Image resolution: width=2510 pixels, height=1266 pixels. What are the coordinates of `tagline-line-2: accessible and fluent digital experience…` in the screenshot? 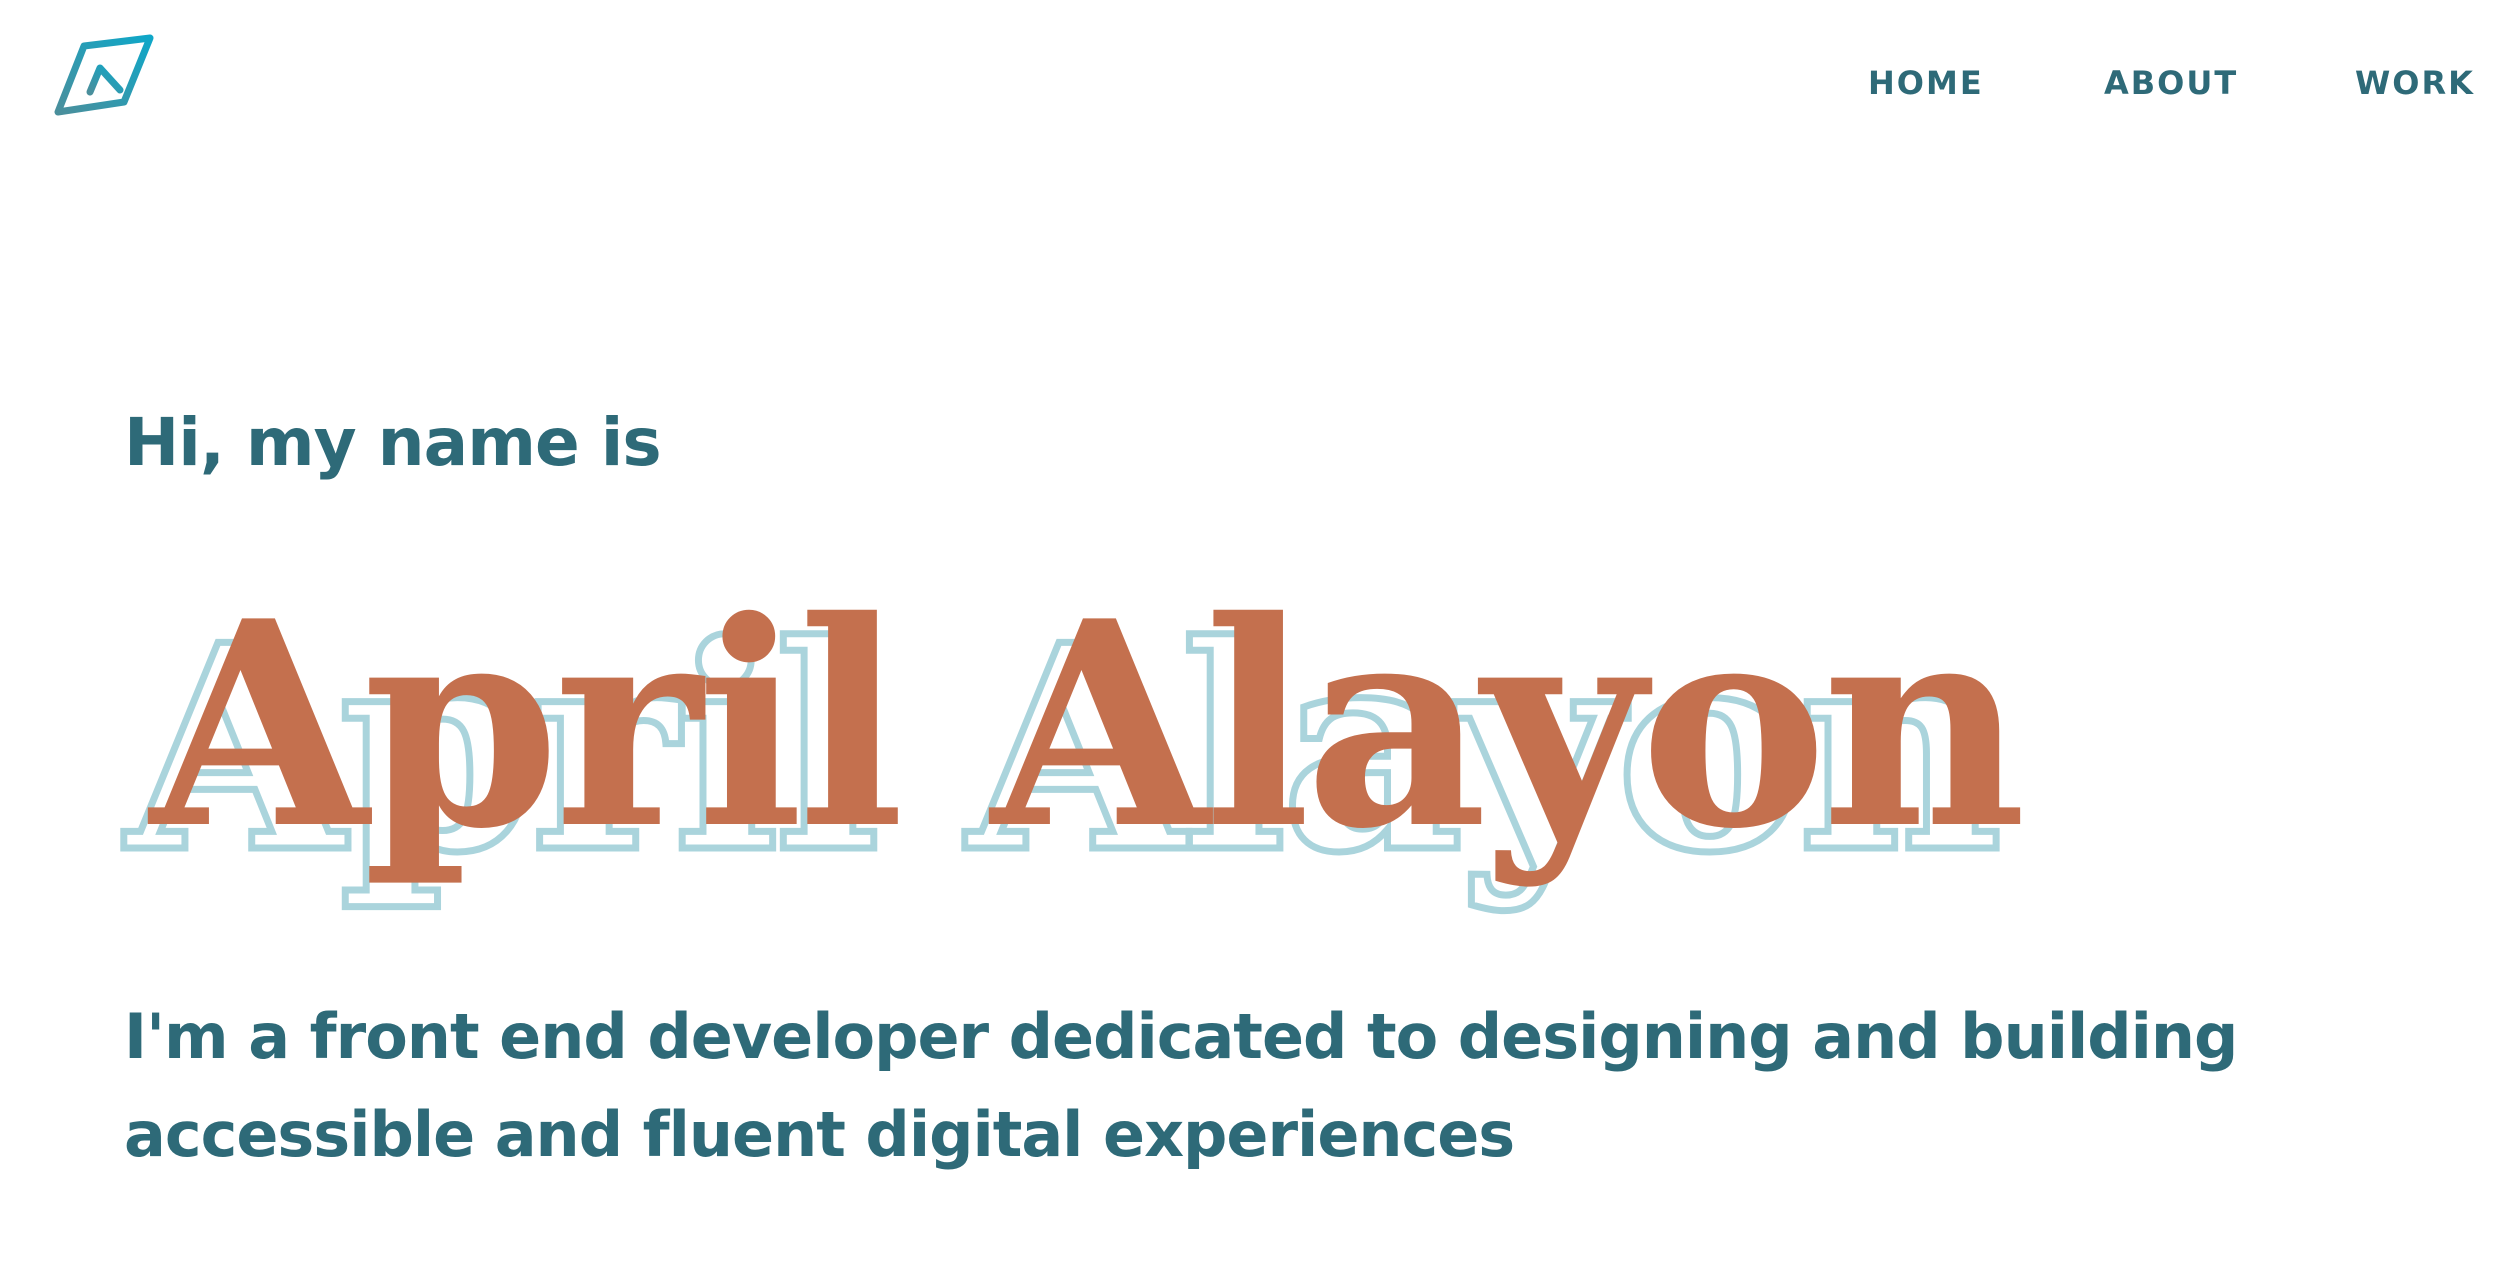 It's located at (819, 1134).